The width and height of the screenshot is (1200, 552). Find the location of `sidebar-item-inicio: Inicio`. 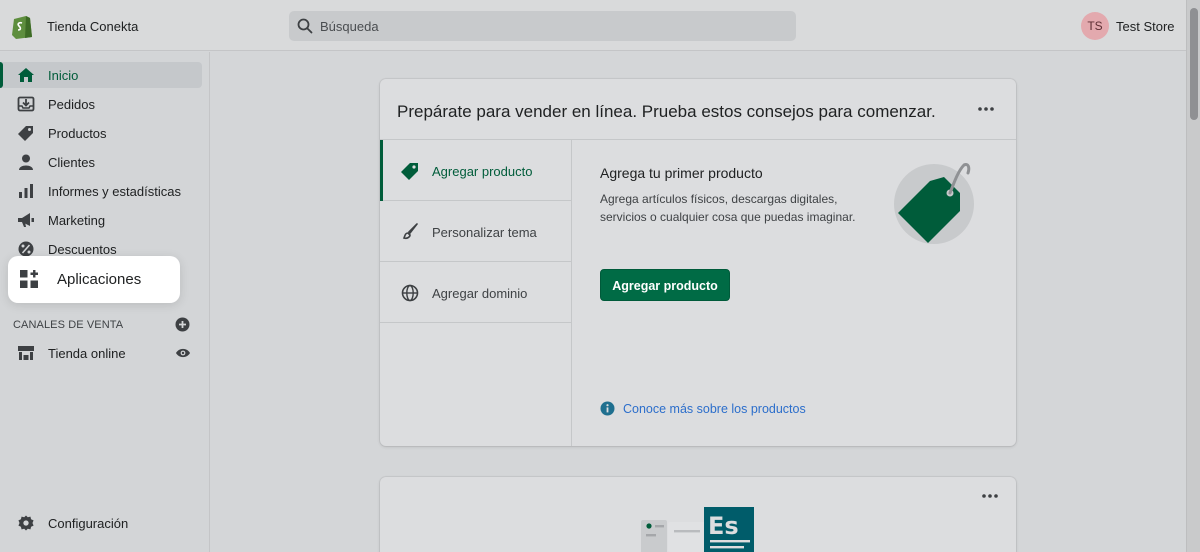

sidebar-item-inicio: Inicio is located at coordinates (101, 75).